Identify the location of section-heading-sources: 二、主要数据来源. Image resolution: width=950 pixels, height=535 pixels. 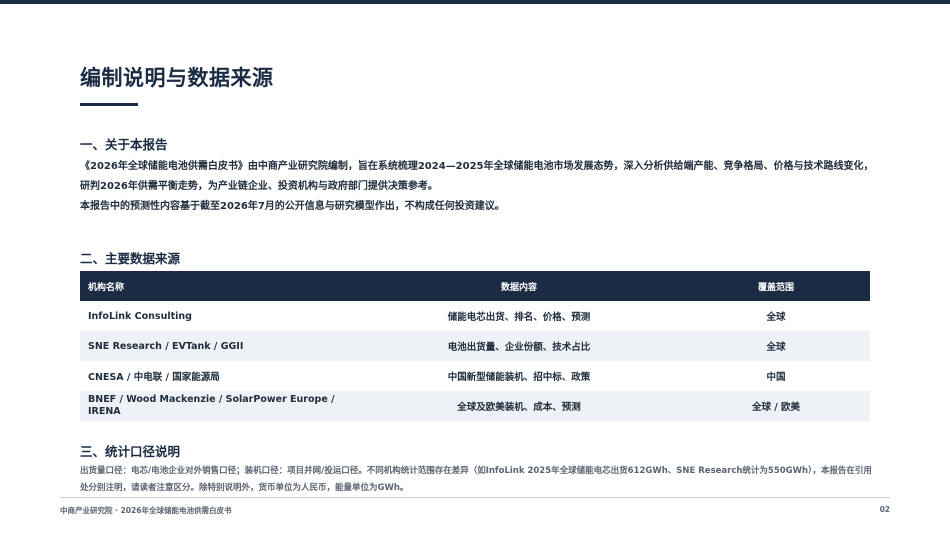
(130, 258).